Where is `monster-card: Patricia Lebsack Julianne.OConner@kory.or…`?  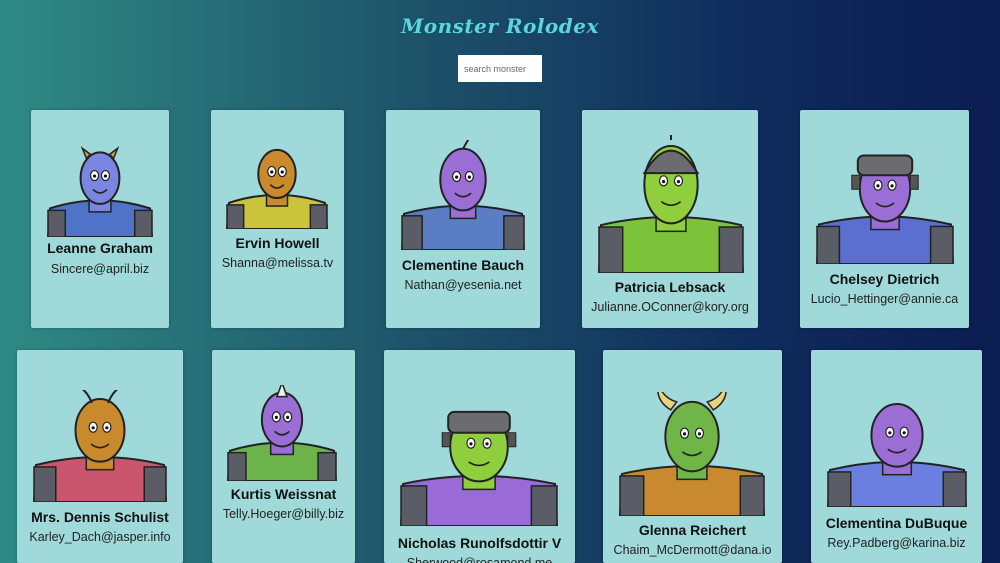
monster-card: Patricia Lebsack Julianne.OConner@kory.or… is located at coordinates (670, 219).